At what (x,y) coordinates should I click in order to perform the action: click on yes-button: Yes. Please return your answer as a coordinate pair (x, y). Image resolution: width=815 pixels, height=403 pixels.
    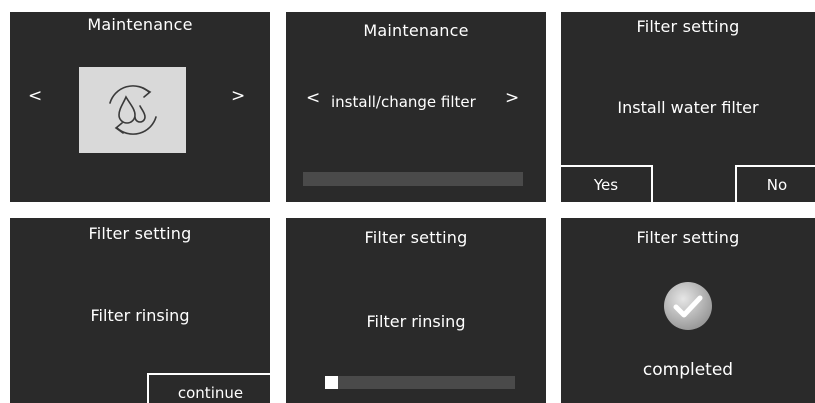
    Looking at the image, I should click on (607, 183).